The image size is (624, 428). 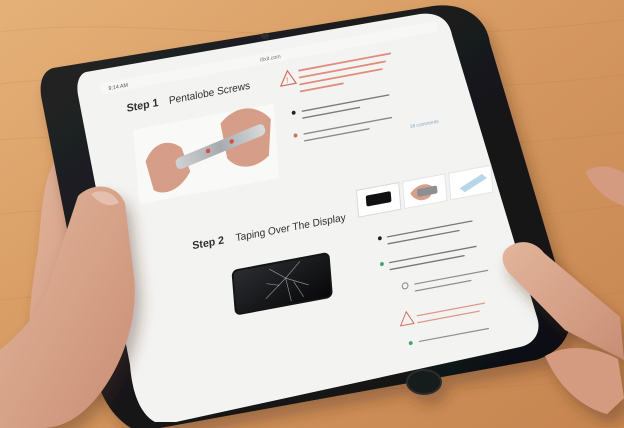 What do you see at coordinates (265, 36) in the screenshot?
I see `front-camera` at bounding box center [265, 36].